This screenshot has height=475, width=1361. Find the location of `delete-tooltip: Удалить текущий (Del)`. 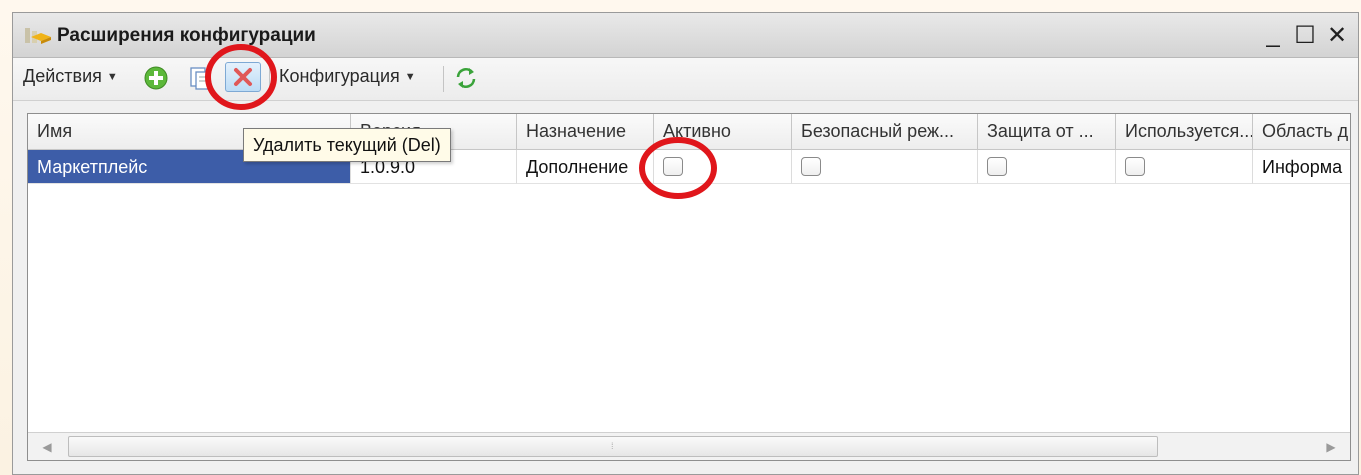

delete-tooltip: Удалить текущий (Del) is located at coordinates (347, 145).